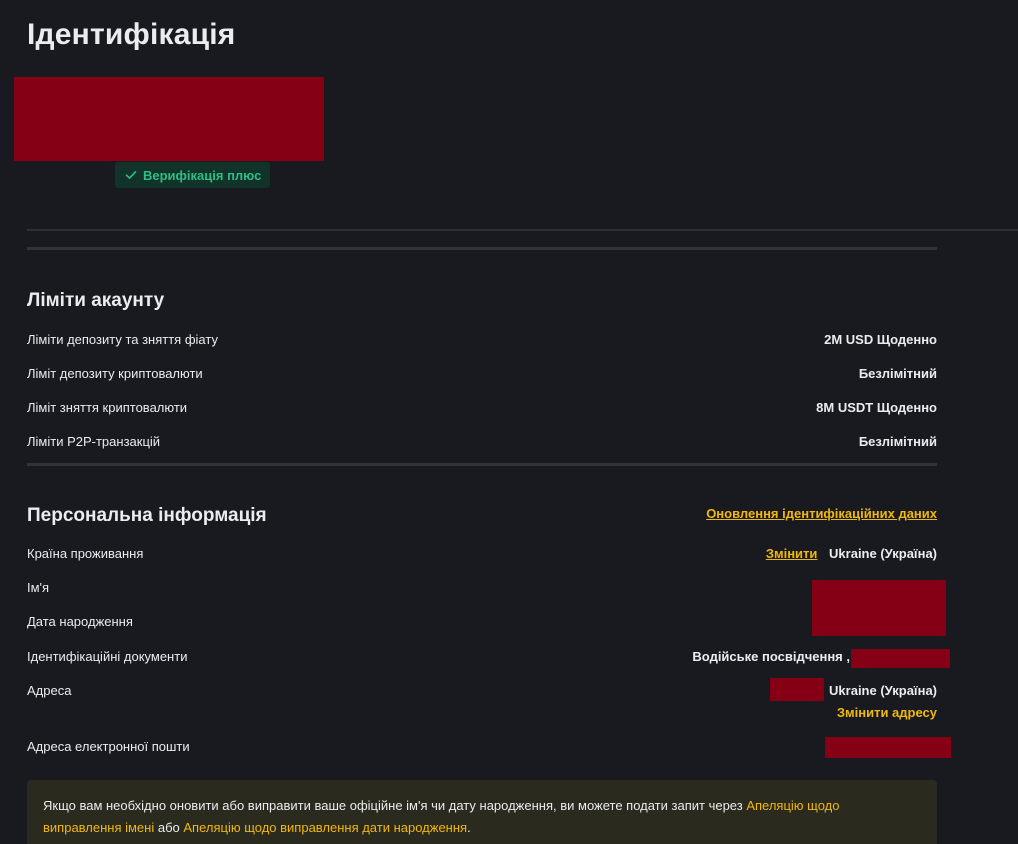 The width and height of the screenshot is (1018, 844). Describe the element at coordinates (85, 553) in the screenshot. I see `country-label: Країна проживання` at that location.